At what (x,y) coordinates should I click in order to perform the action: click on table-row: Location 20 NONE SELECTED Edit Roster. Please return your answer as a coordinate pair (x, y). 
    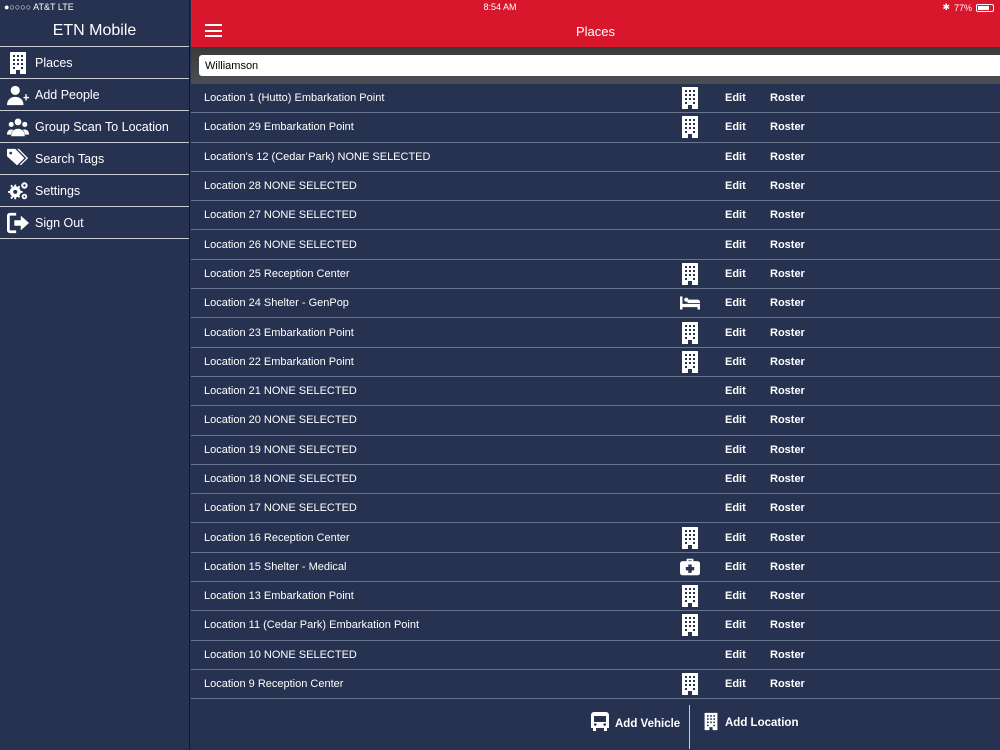
    Looking at the image, I should click on (595, 421).